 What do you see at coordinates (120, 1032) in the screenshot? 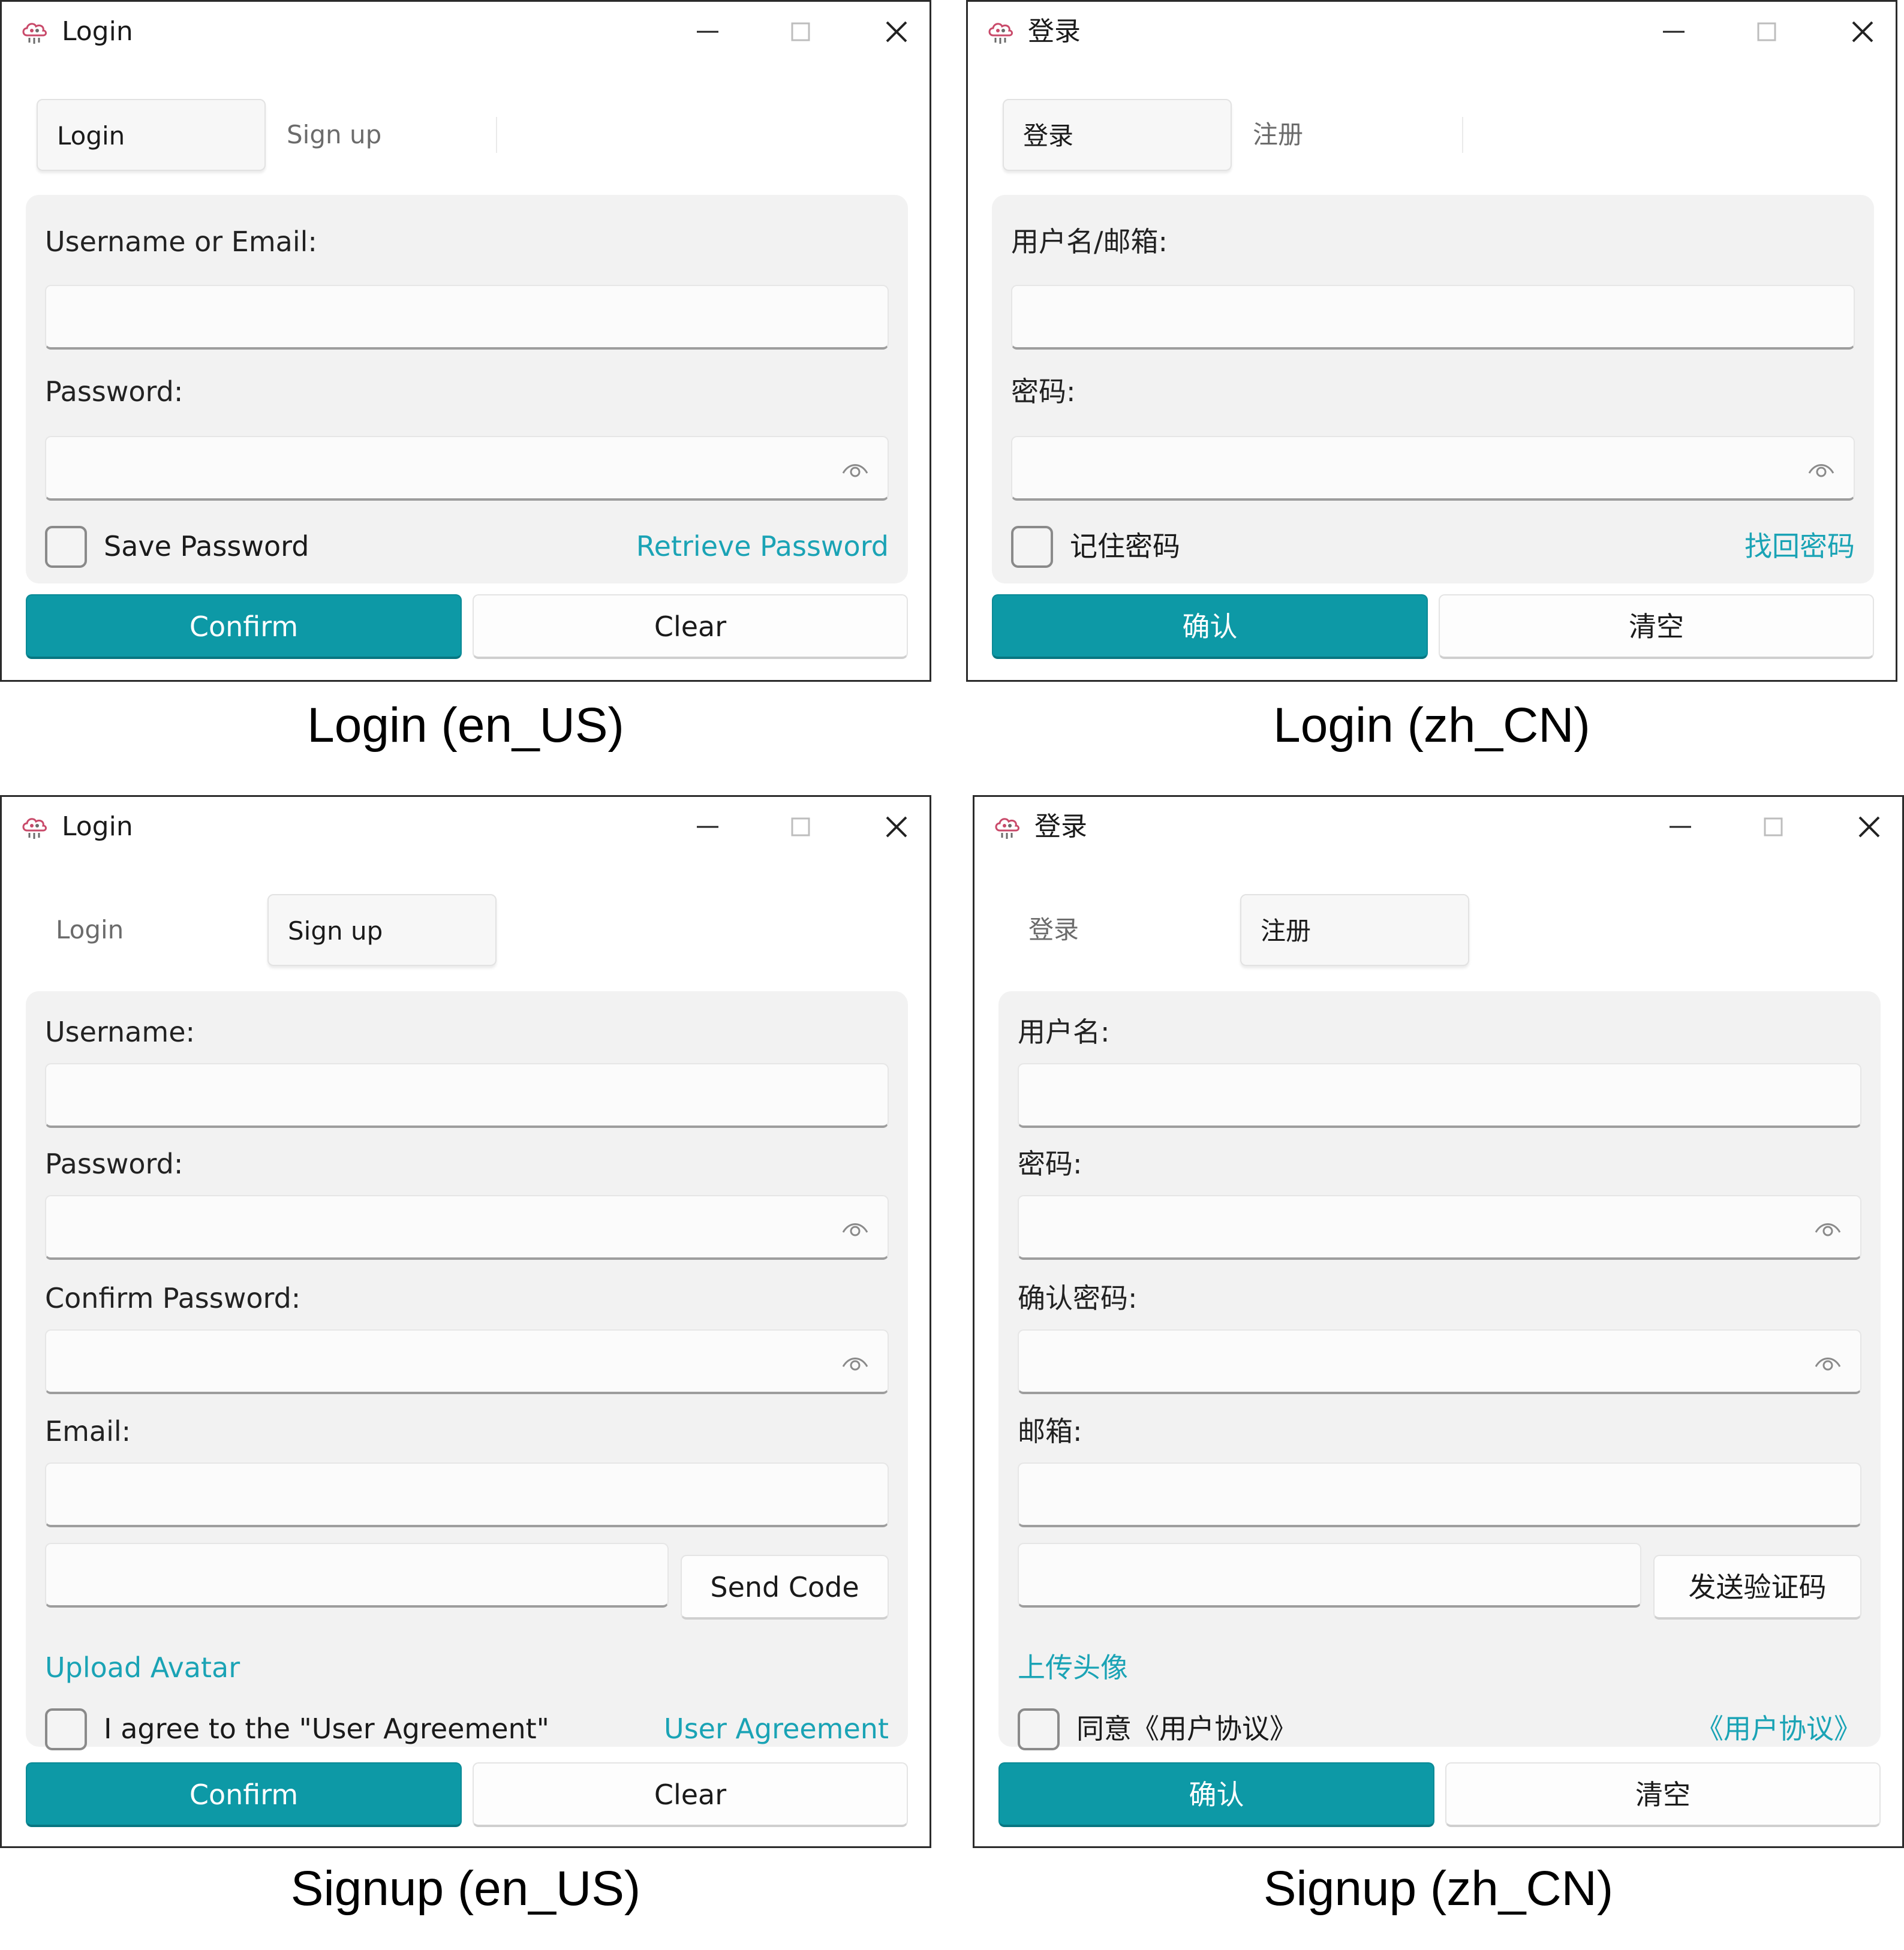
I see `username-label: Username:` at bounding box center [120, 1032].